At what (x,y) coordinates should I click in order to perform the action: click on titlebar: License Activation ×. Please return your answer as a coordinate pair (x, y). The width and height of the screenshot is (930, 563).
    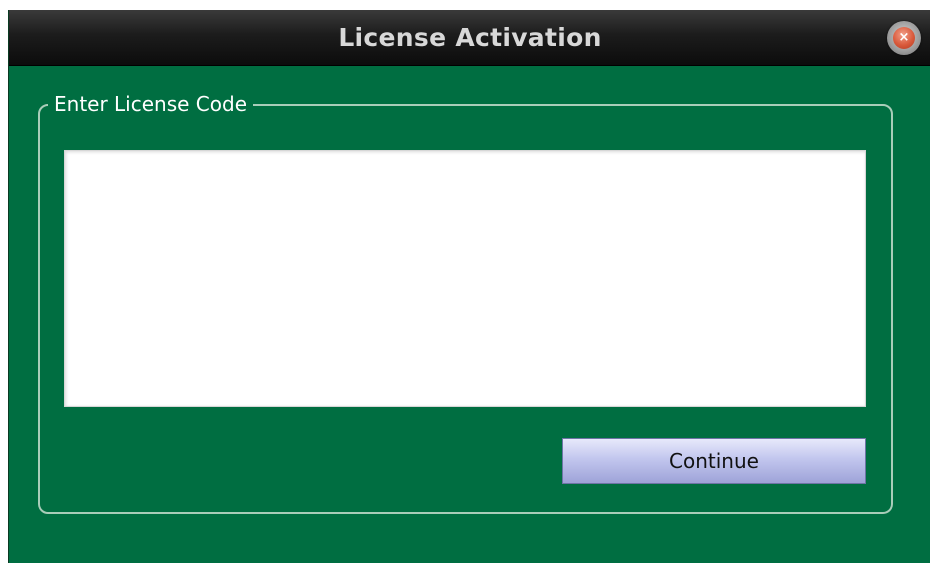
    Looking at the image, I should click on (469, 38).